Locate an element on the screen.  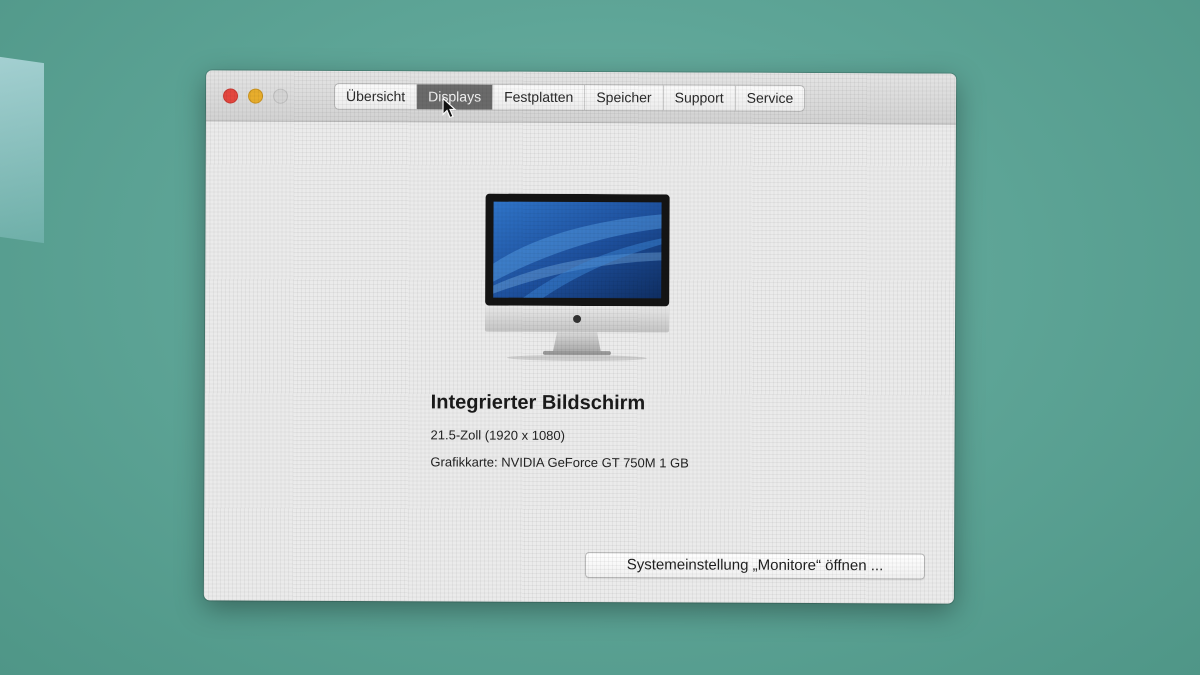
tab-support: Support is located at coordinates (699, 98).